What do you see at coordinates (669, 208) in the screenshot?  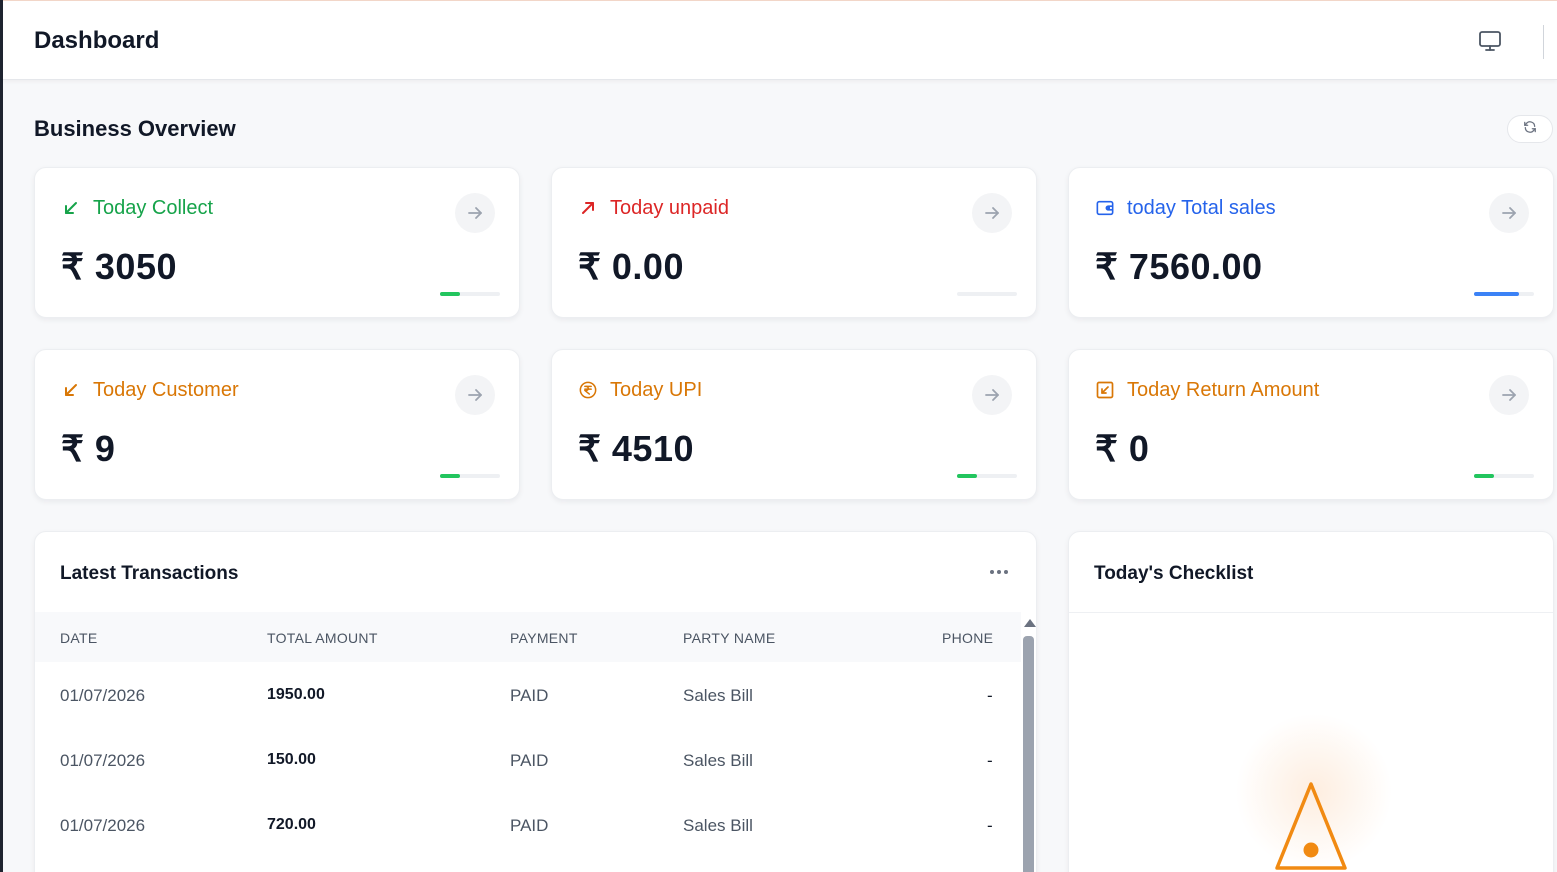 I see `stat-card-label: Today unpaid` at bounding box center [669, 208].